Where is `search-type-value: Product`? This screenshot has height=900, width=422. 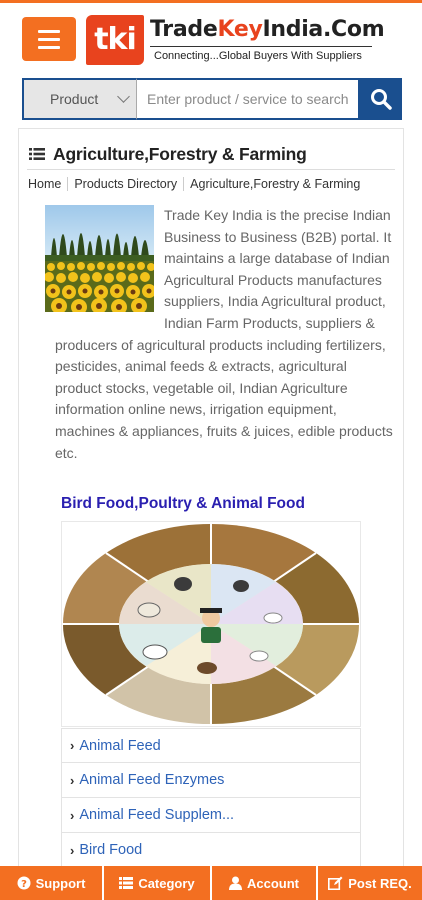 search-type-value: Product is located at coordinates (74, 99).